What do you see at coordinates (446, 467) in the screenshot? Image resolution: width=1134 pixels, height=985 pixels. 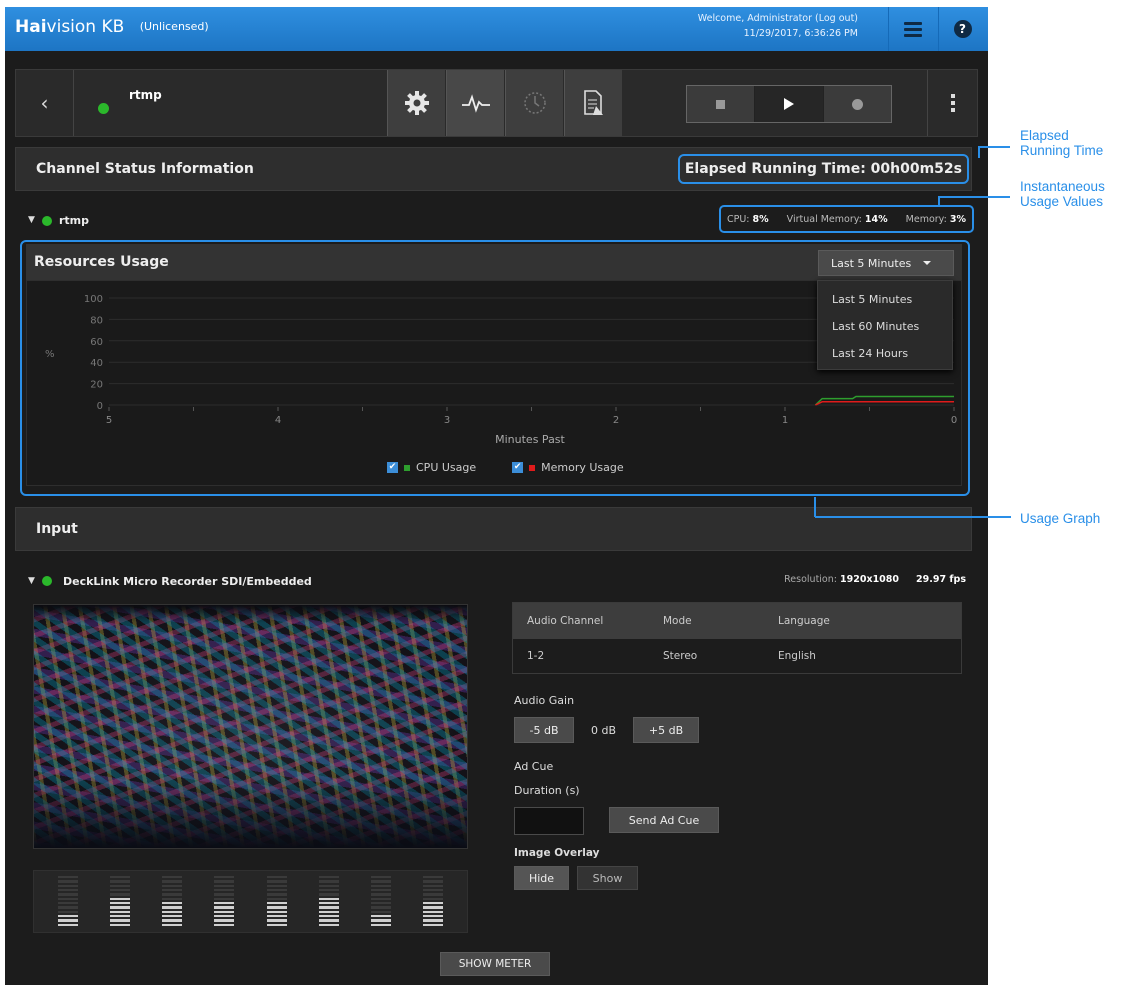 I see `legend-cpu-label: CPU Usage` at bounding box center [446, 467].